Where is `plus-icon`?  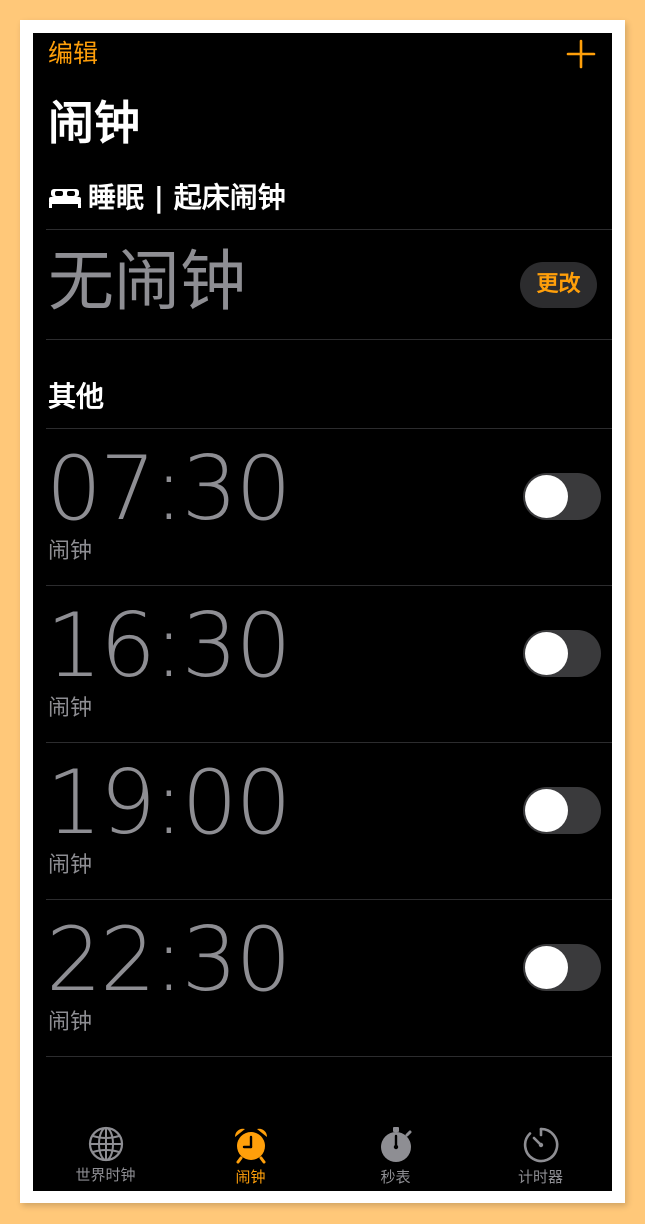 plus-icon is located at coordinates (581, 54).